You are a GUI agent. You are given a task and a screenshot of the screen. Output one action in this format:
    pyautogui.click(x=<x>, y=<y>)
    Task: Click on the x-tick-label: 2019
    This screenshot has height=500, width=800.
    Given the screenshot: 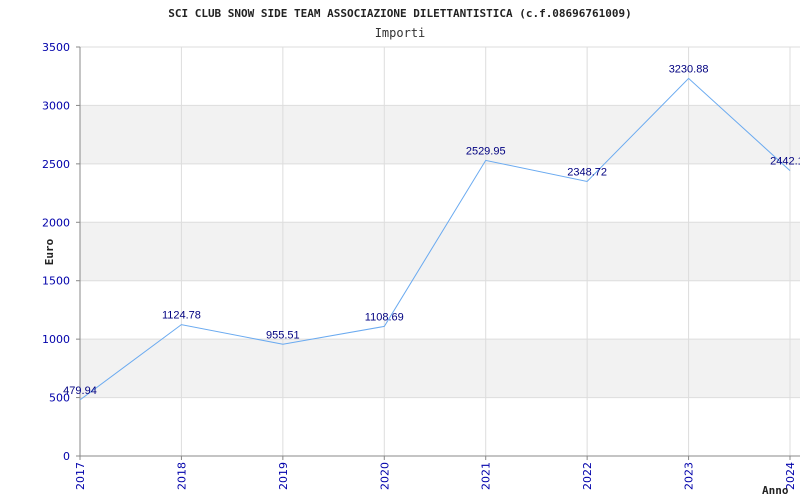 What is the action you would take?
    pyautogui.click(x=283, y=476)
    